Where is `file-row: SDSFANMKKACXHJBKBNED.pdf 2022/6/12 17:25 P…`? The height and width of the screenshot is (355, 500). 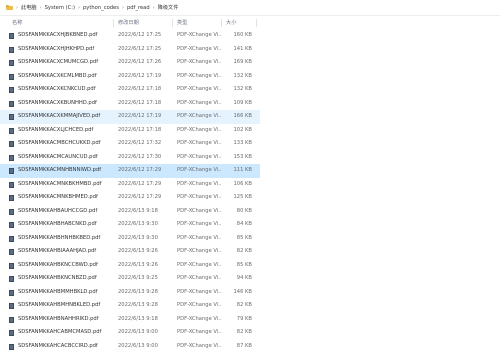
file-row: SDSFANMKKACXHJBKBNED.pdf 2022/6/12 17:25 P… is located at coordinates (130, 36).